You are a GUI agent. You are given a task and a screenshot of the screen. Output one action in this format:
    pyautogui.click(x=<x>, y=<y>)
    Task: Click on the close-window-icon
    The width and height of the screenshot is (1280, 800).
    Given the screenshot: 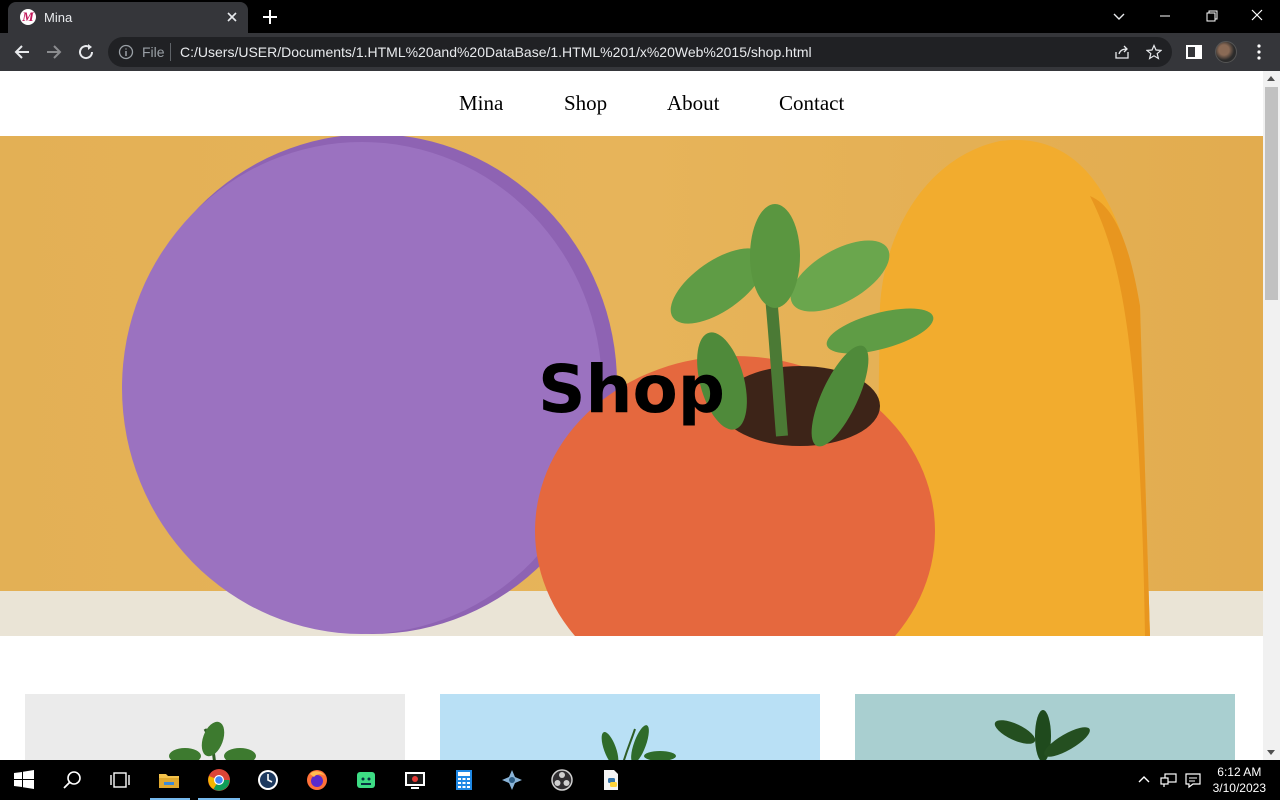 What is the action you would take?
    pyautogui.click(x=1257, y=16)
    